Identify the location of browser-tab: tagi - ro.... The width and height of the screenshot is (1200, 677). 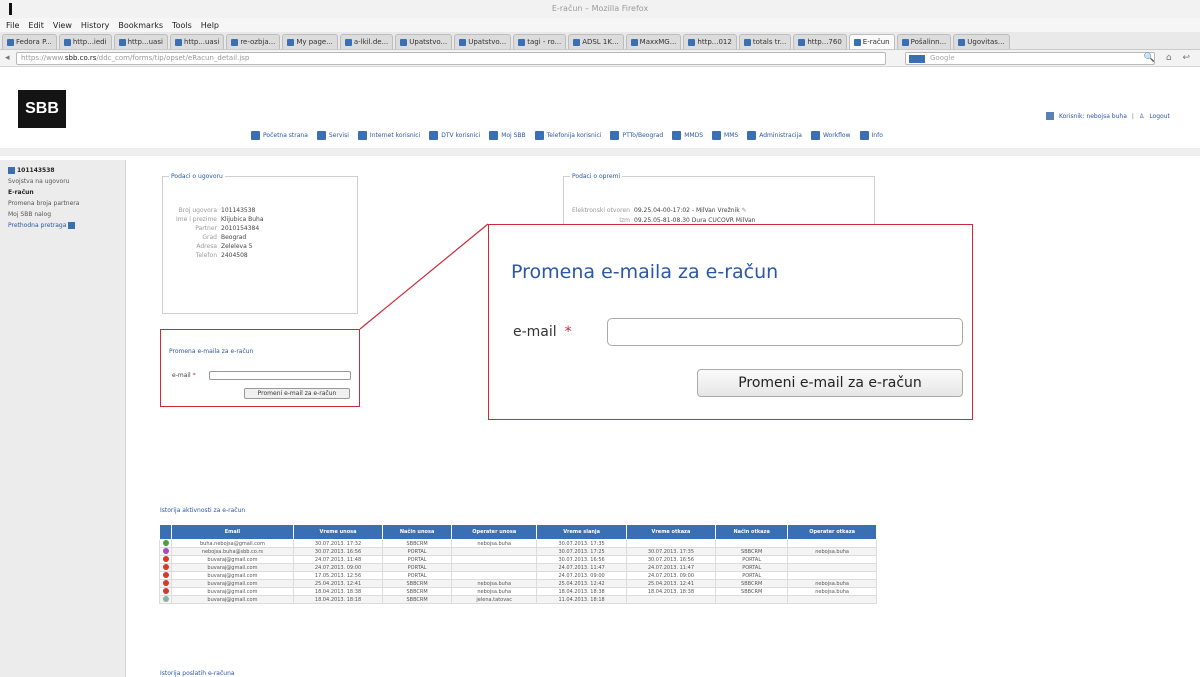
(540, 41).